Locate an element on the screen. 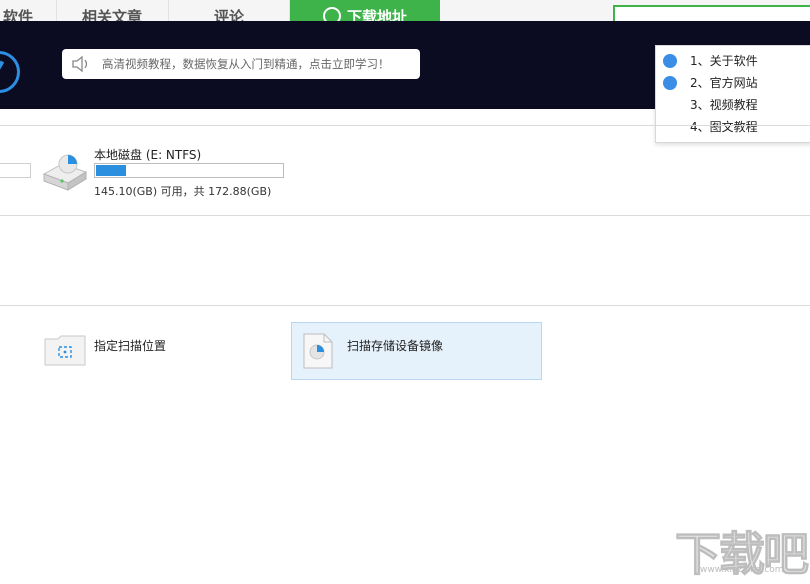  notice-text: 高清视频教程，数据恢复从入门到精通，点击立即学习！ is located at coordinates (246, 64).